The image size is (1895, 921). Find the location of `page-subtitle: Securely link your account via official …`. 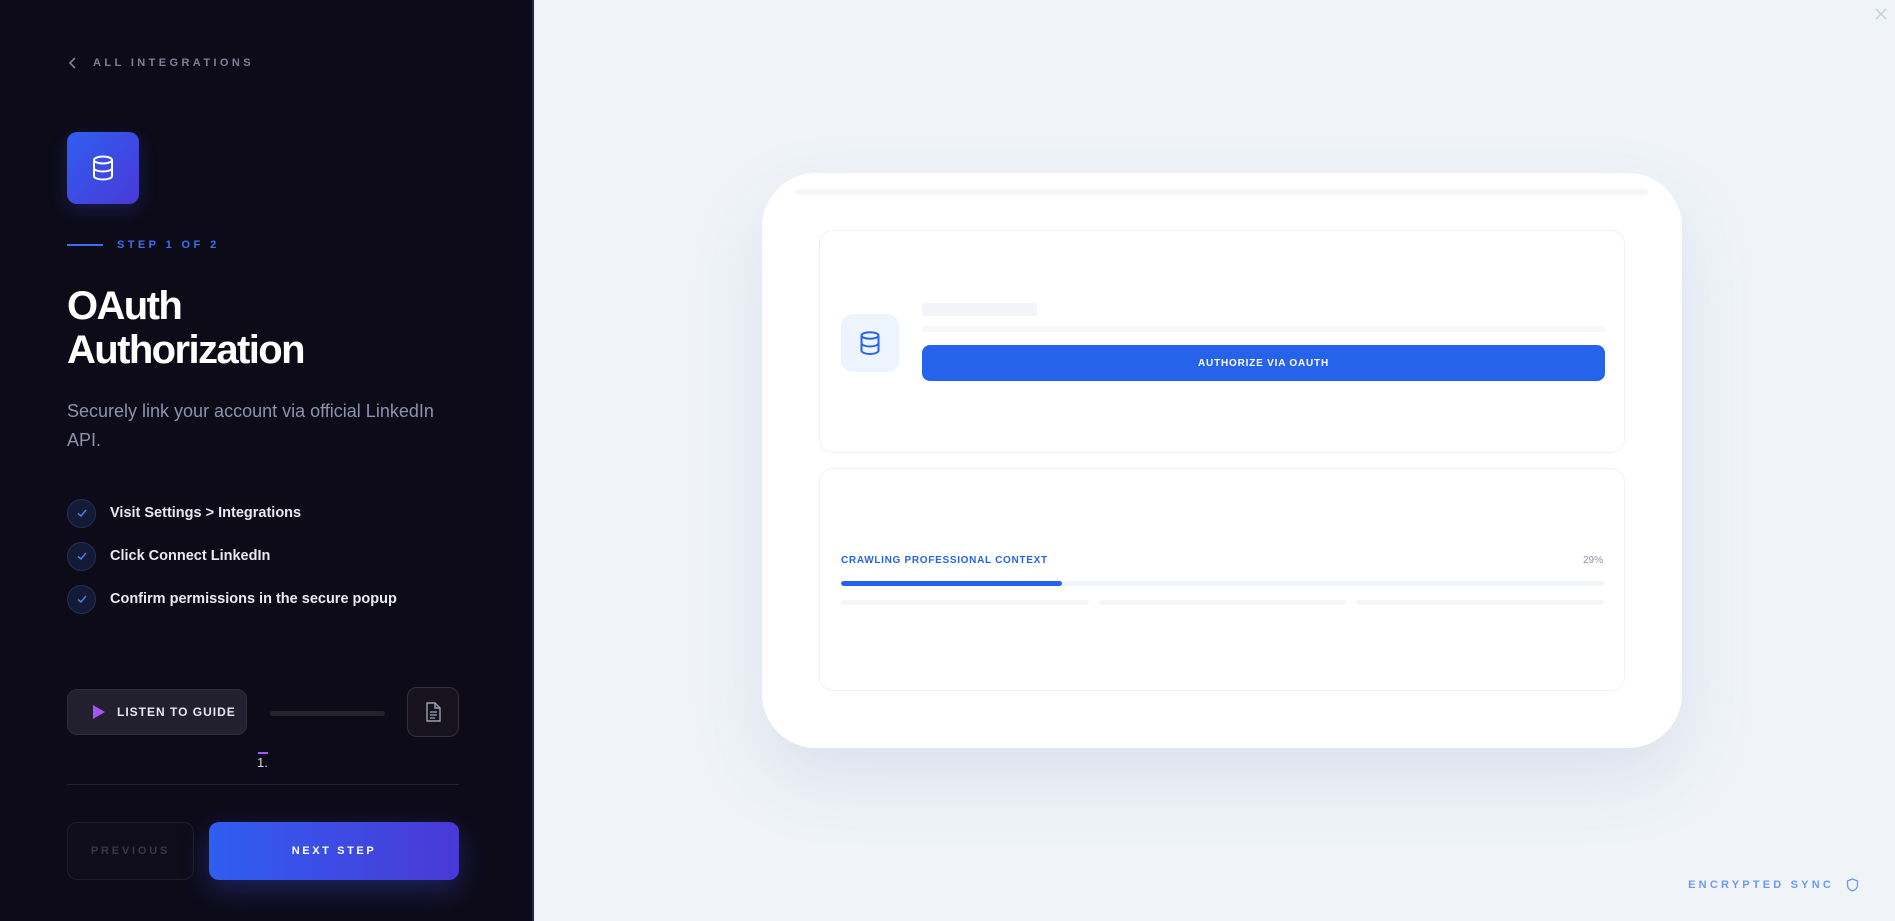

page-subtitle: Securely link your account via official … is located at coordinates (250, 425).